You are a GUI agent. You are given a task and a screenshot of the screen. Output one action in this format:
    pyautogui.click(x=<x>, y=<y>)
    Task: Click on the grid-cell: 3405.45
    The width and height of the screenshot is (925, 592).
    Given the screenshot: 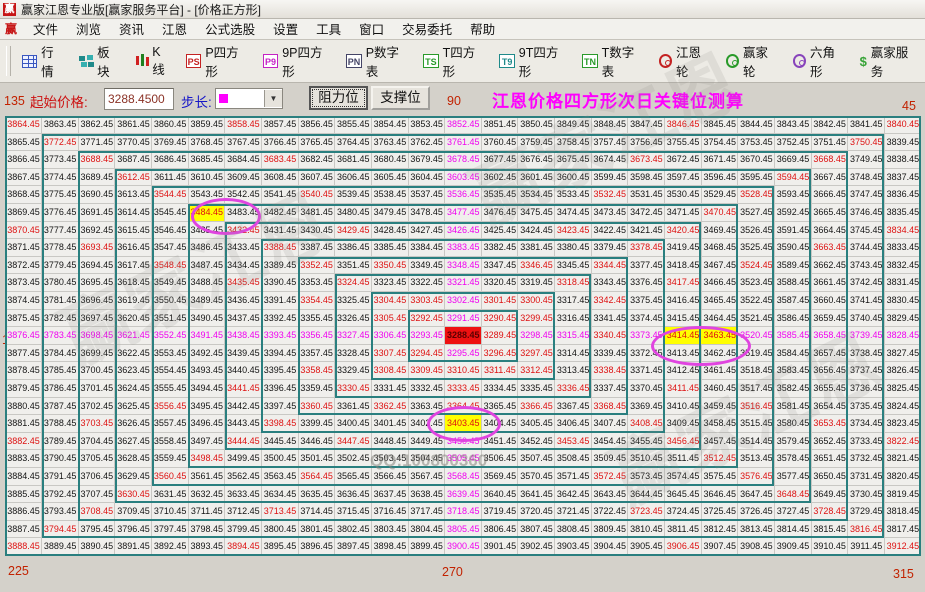 What is the action you would take?
    pyautogui.click(x=536, y=424)
    